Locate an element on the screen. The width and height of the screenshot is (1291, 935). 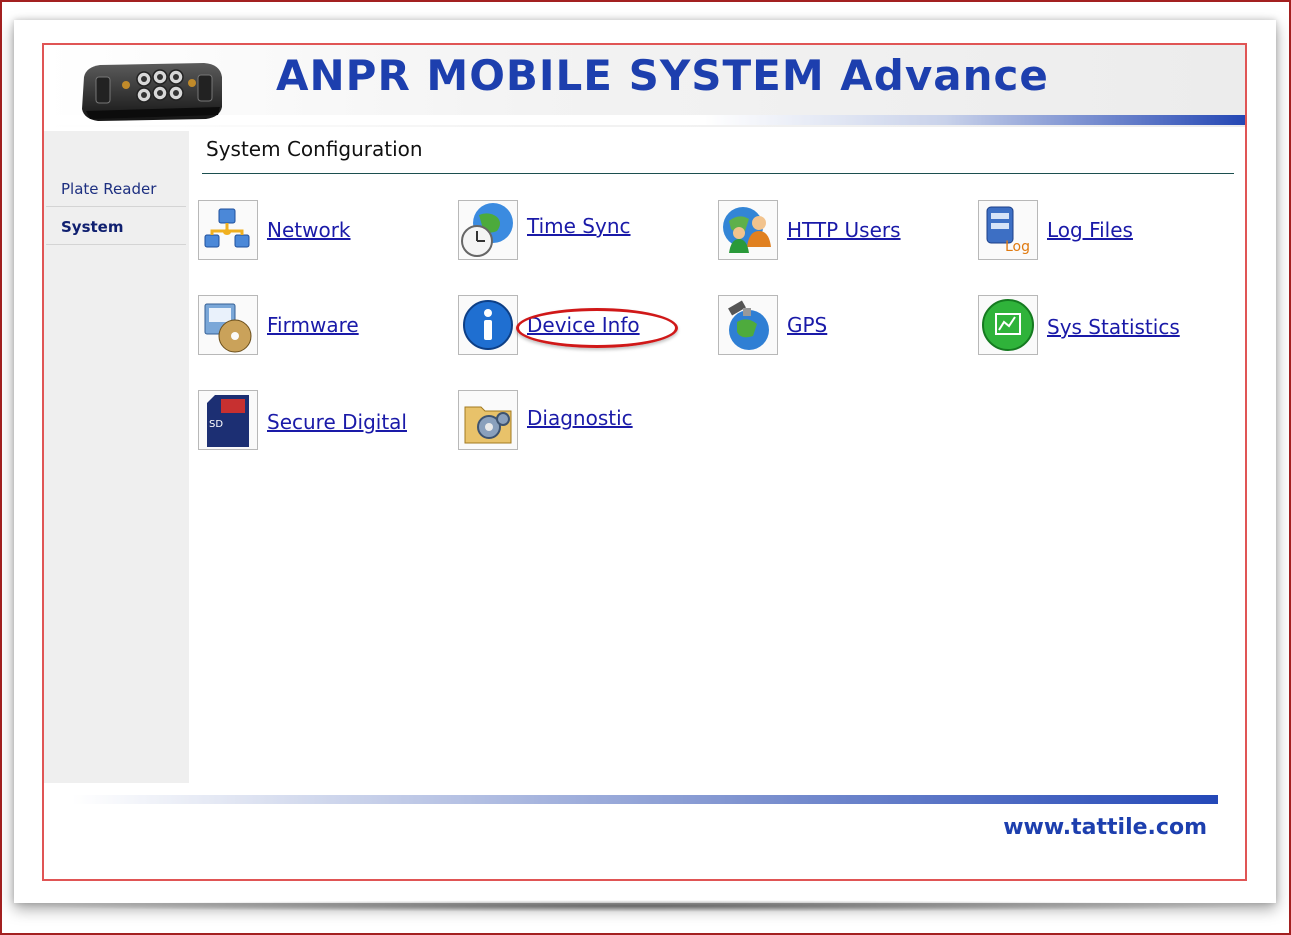
sidebar: Plate Reader System is located at coordinates (116, 457).